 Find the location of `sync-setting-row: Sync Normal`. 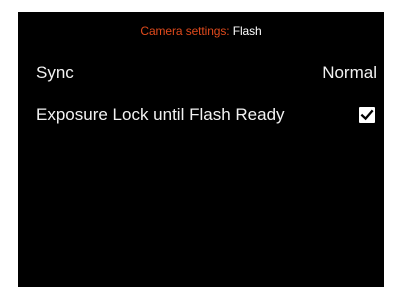

sync-setting-row: Sync Normal is located at coordinates (201, 73).